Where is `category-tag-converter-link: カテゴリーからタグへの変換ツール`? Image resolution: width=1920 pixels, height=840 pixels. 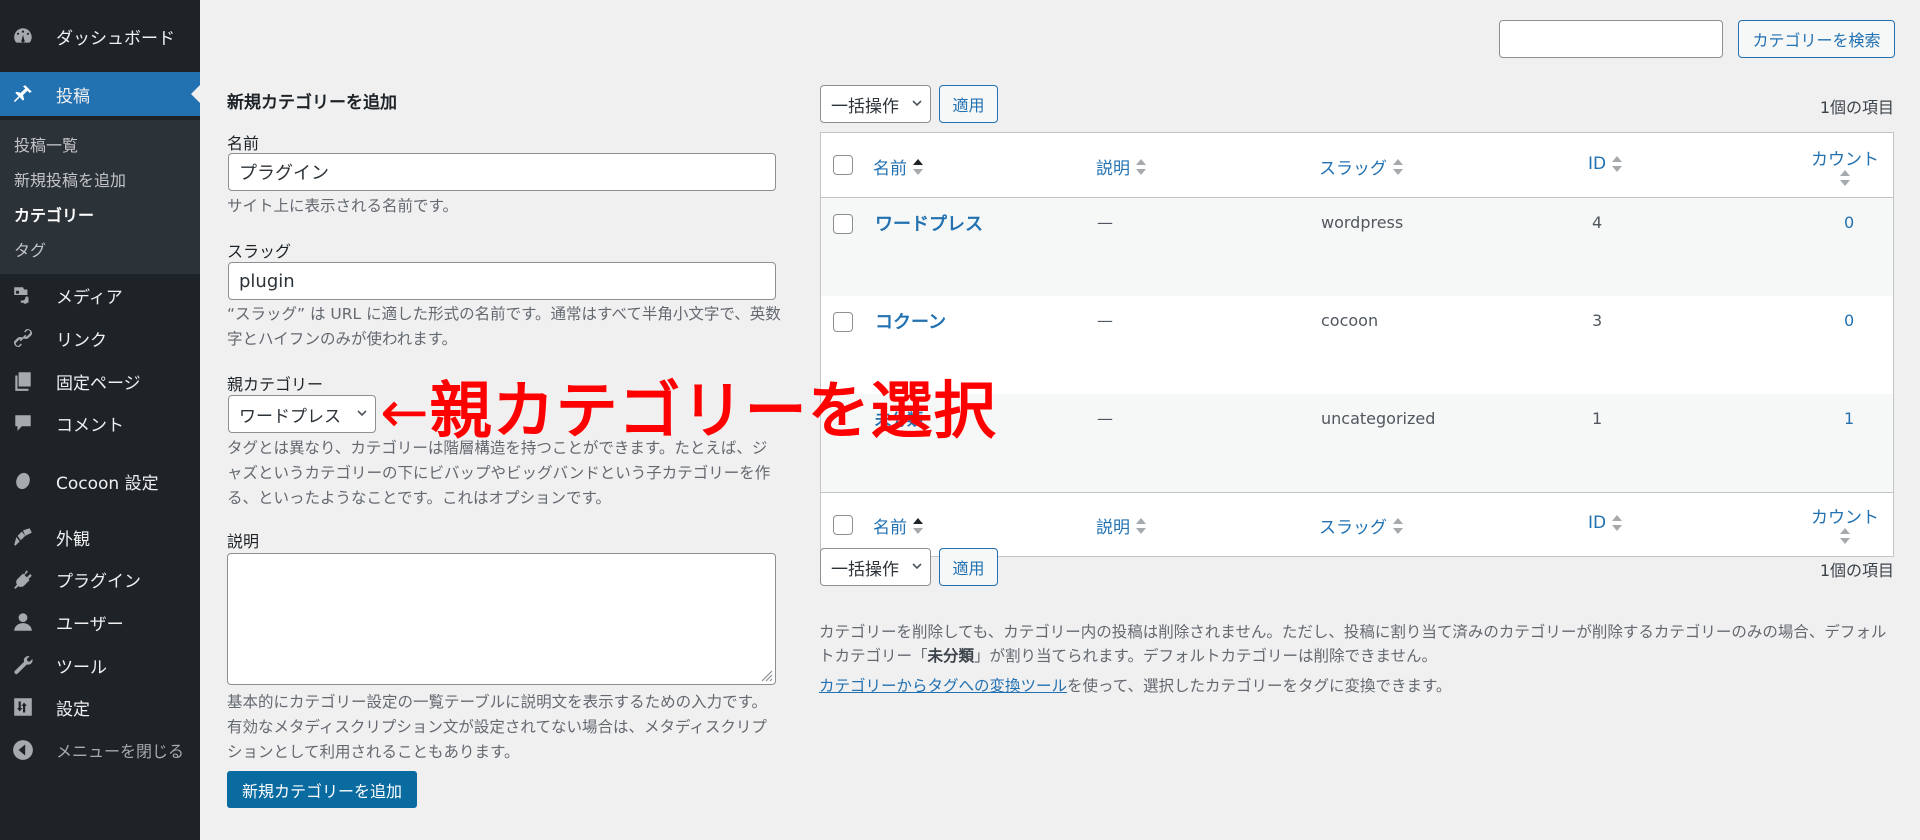 category-tag-converter-link: カテゴリーからタグへの変換ツール is located at coordinates (943, 686).